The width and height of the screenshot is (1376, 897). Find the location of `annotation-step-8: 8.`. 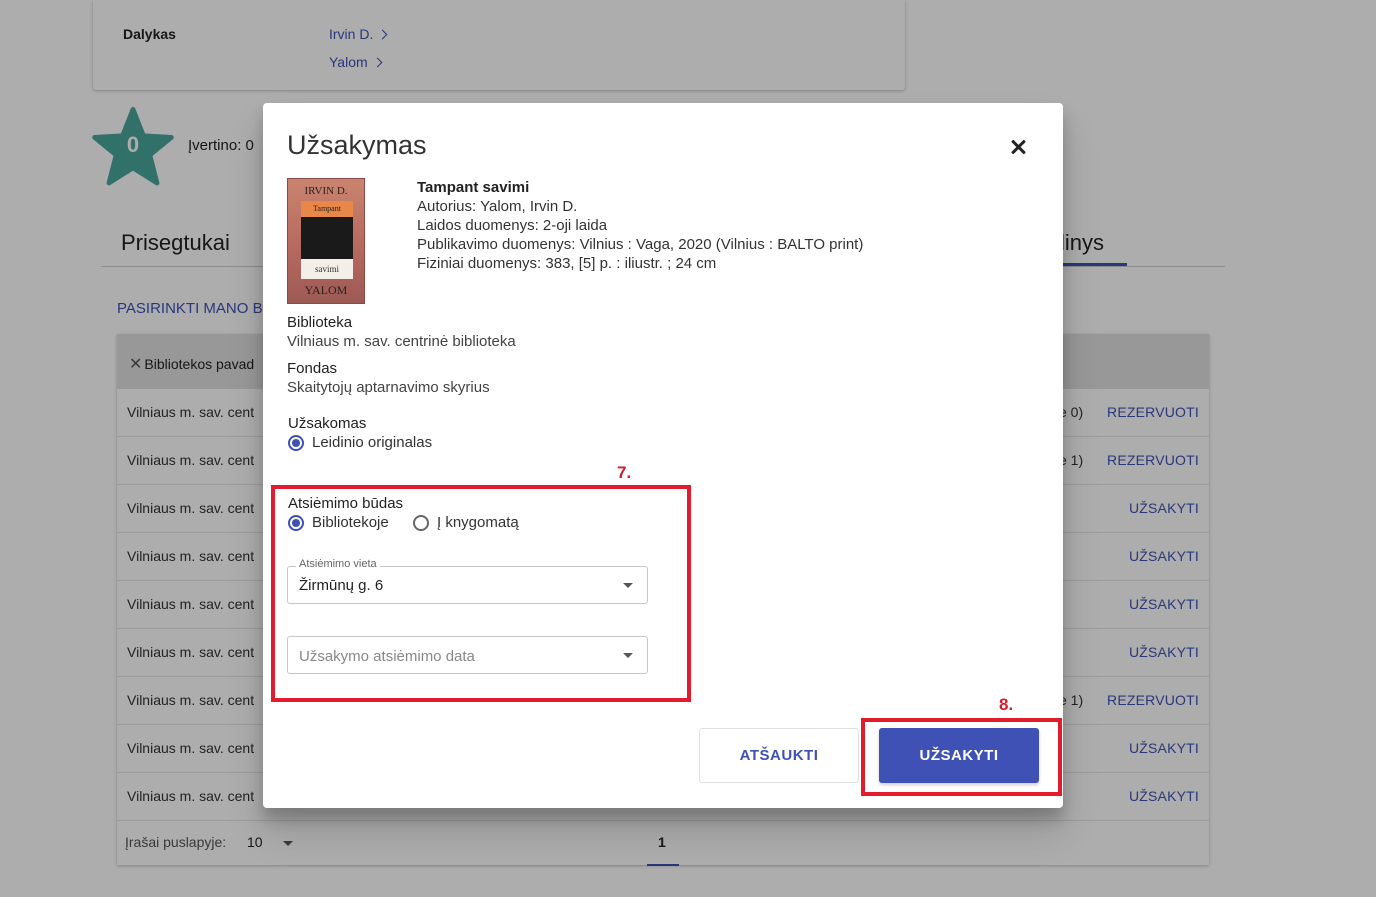

annotation-step-8: 8. is located at coordinates (1006, 704).